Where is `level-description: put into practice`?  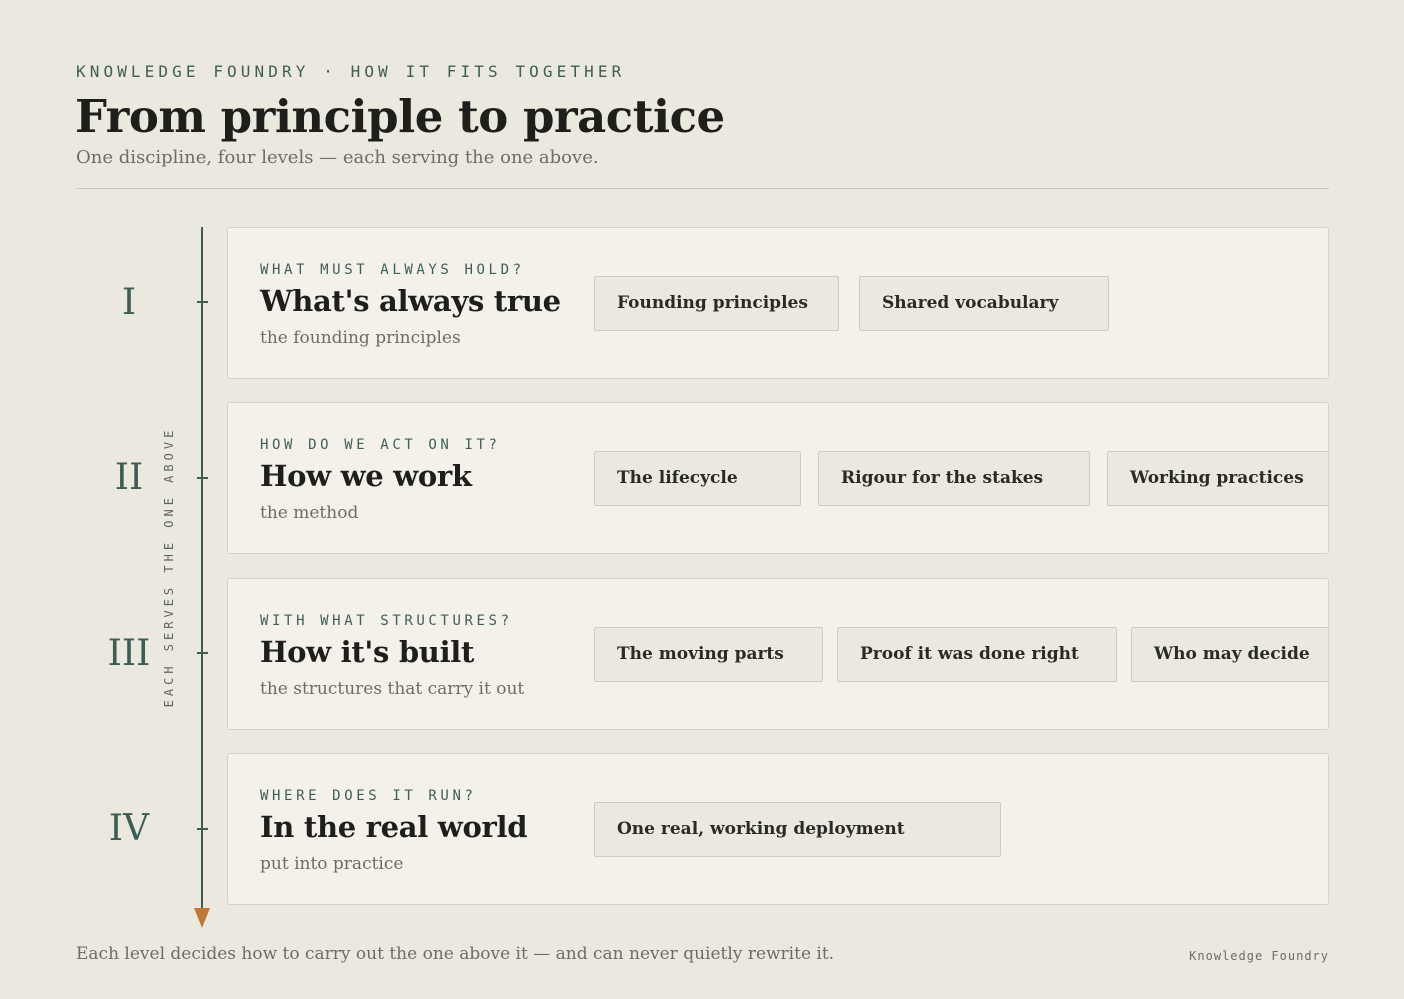 level-description: put into practice is located at coordinates (332, 864).